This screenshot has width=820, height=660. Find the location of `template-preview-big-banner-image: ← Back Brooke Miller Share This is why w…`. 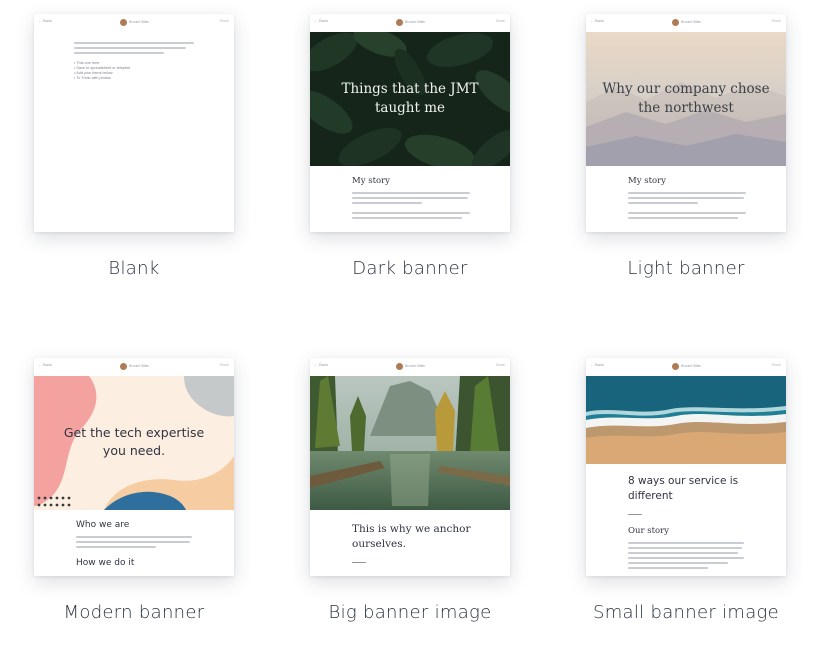

template-preview-big-banner-image: ← Back Brooke Miller Share This is why w… is located at coordinates (410, 467).